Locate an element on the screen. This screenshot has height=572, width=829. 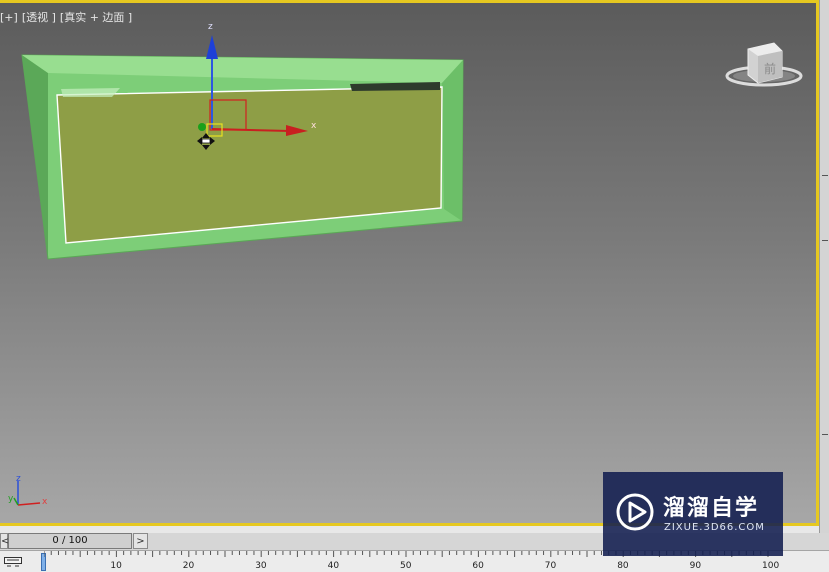
ruler-label: 30 is located at coordinates (261, 566).